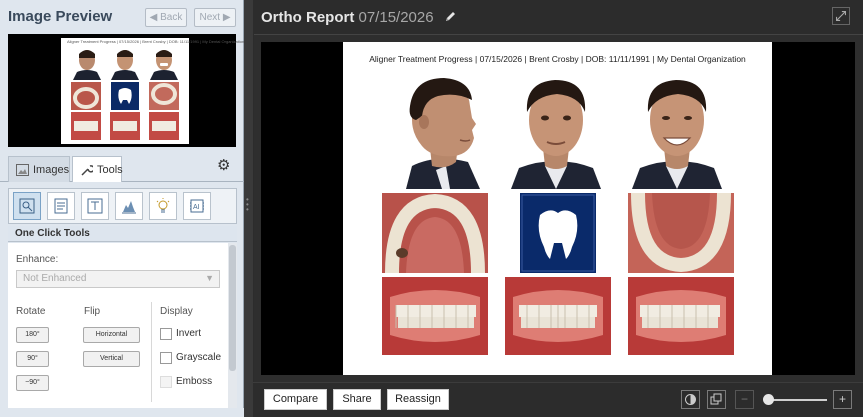 This screenshot has height=417, width=863. What do you see at coordinates (295, 399) in the screenshot?
I see `compare-button: Compare` at bounding box center [295, 399].